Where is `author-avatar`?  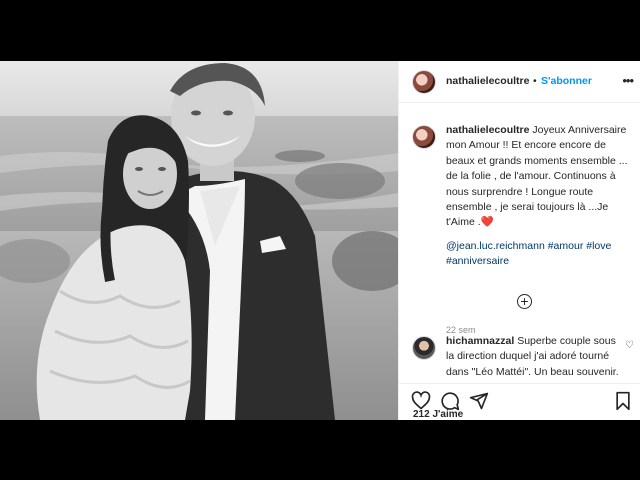
author-avatar is located at coordinates (424, 82).